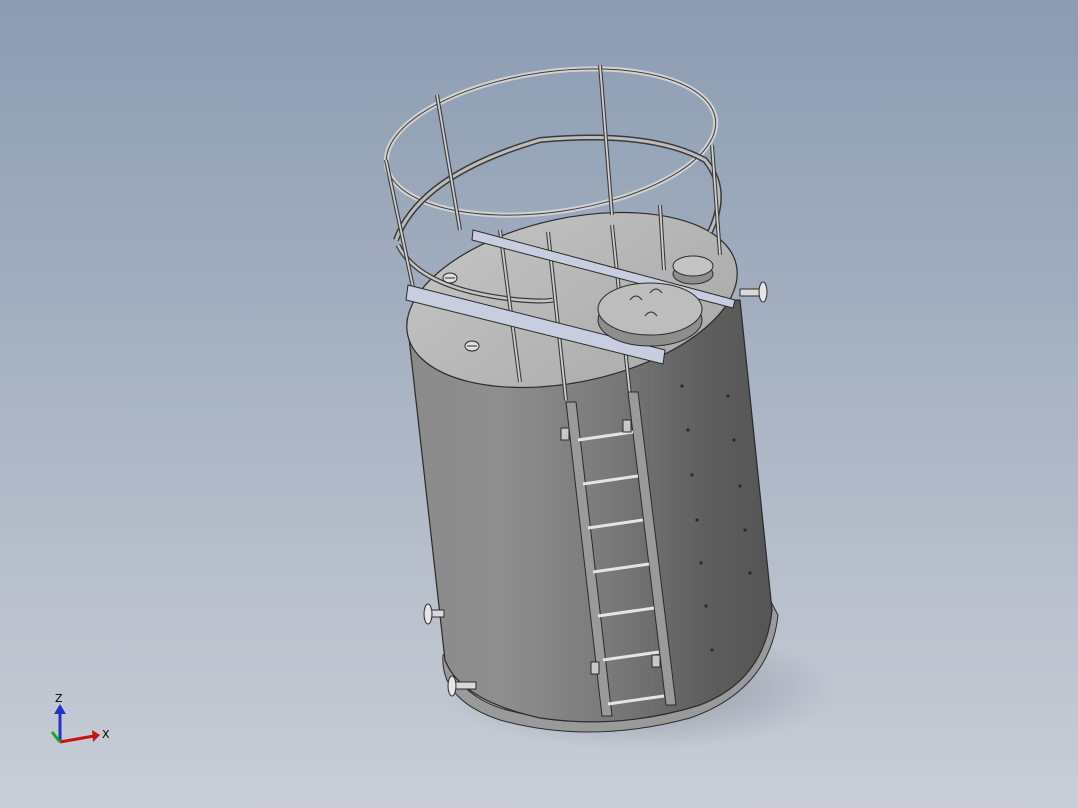  What do you see at coordinates (106, 734) in the screenshot?
I see `x-axis-label: X` at bounding box center [106, 734].